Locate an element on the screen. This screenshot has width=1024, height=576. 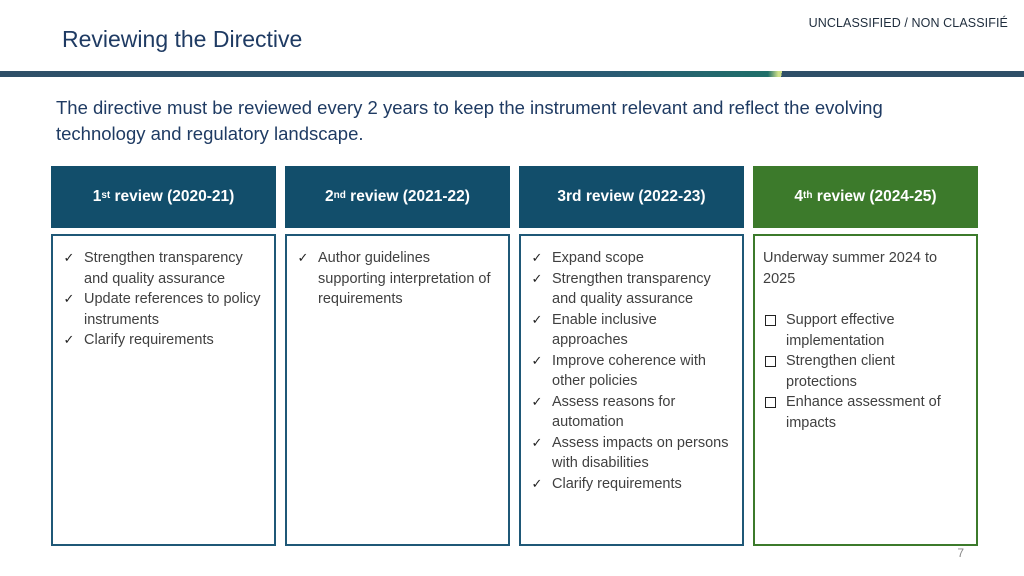
item-text: Support effective implementation is located at coordinates (840, 330).